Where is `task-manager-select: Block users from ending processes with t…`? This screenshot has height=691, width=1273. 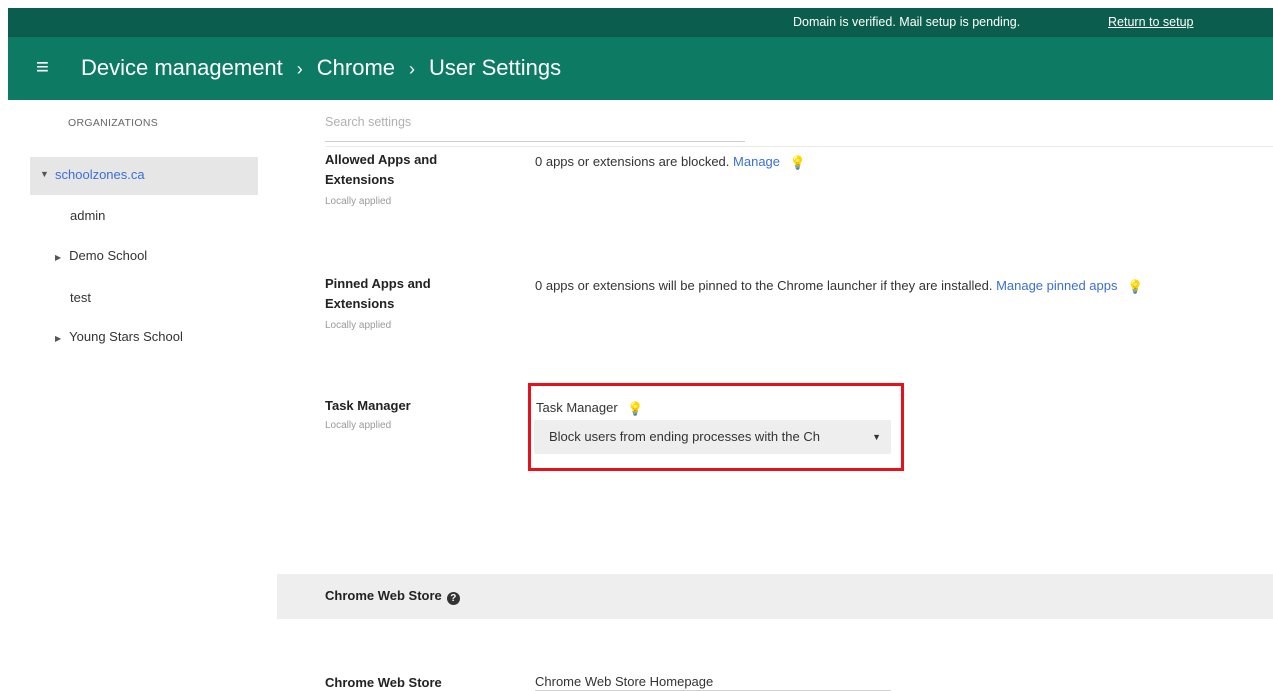 task-manager-select: Block users from ending processes with t… is located at coordinates (712, 437).